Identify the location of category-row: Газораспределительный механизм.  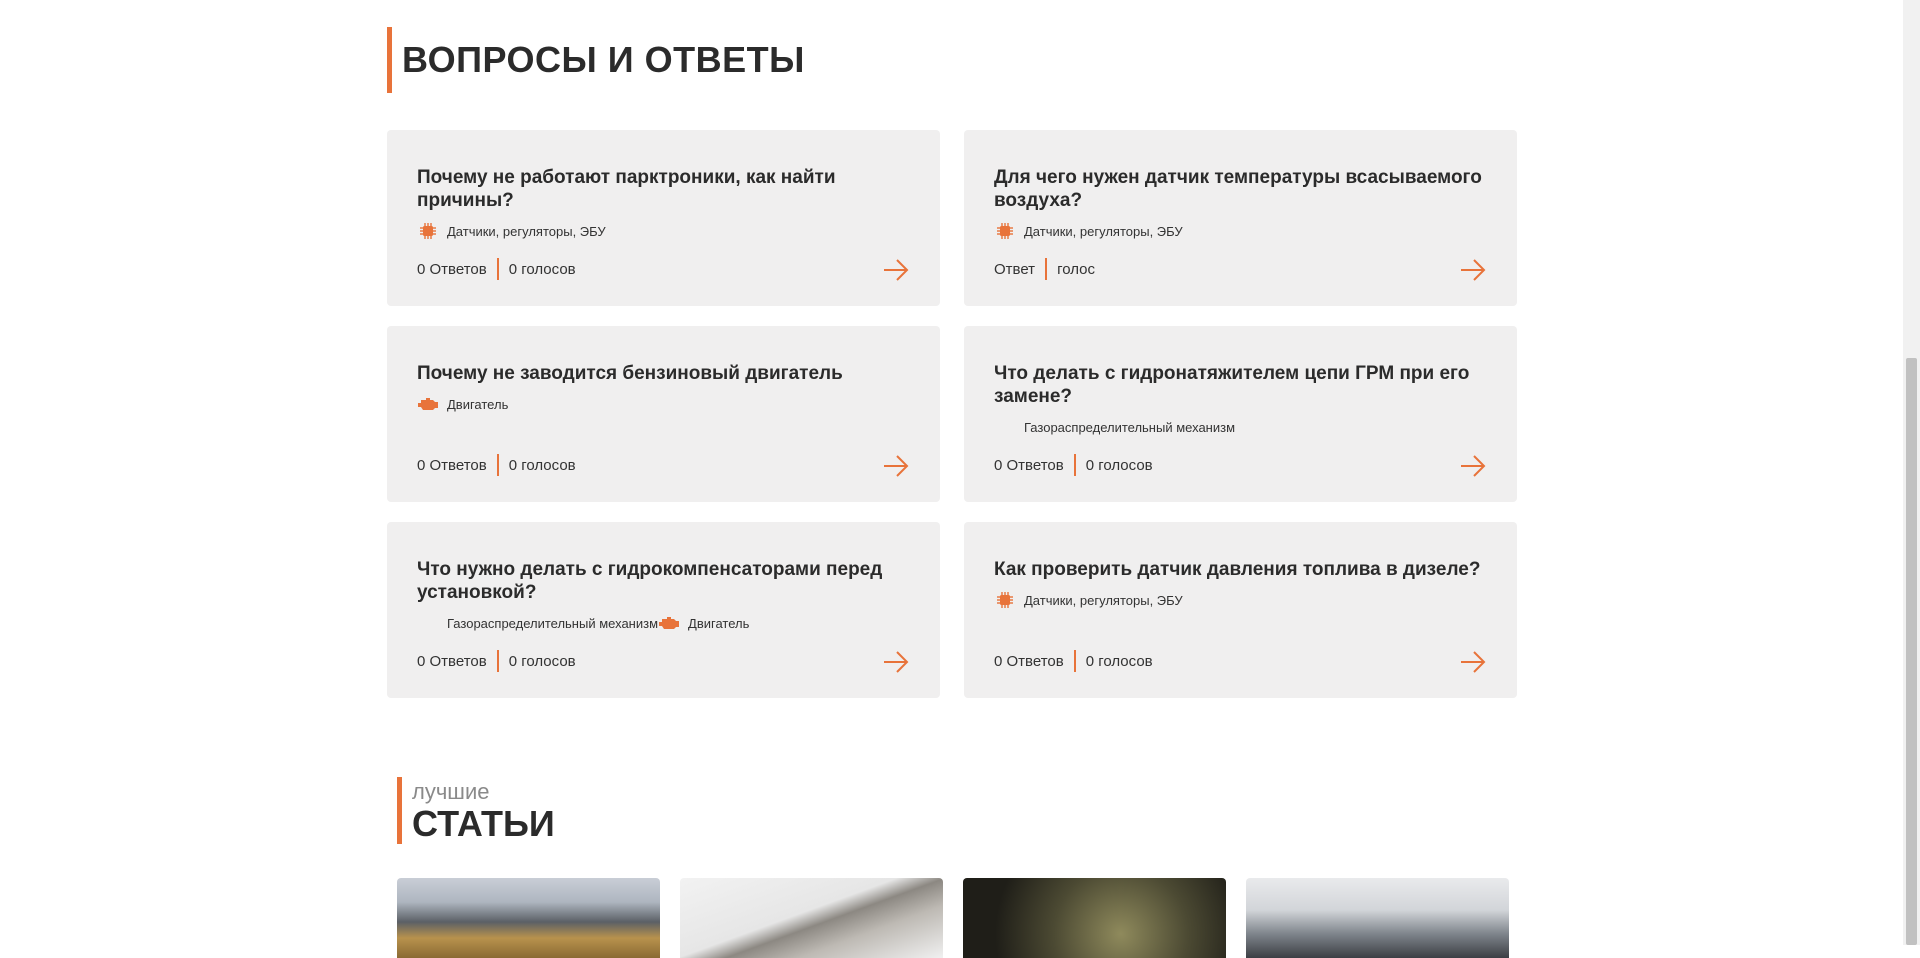
(1240, 427).